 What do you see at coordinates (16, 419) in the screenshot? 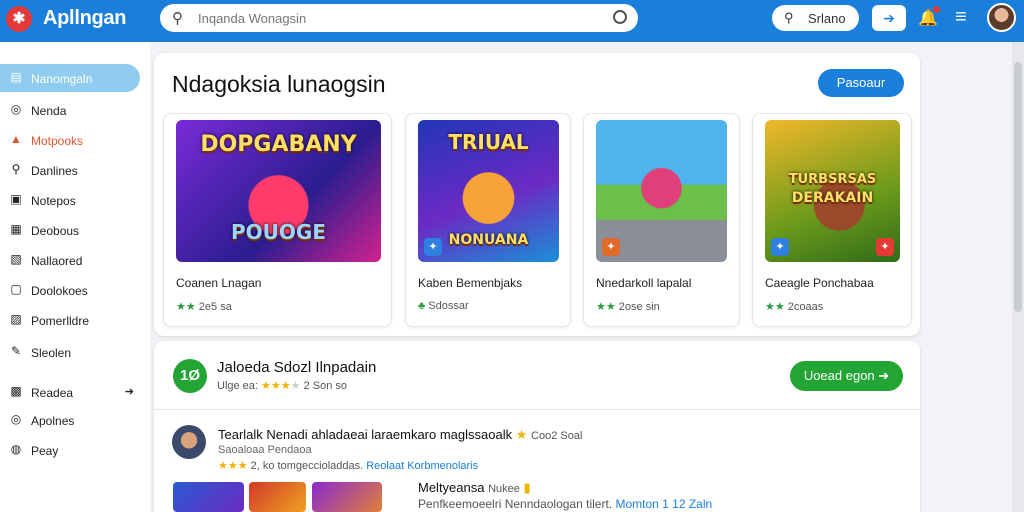
I see `sidebar-item-icon: ◎` at bounding box center [16, 419].